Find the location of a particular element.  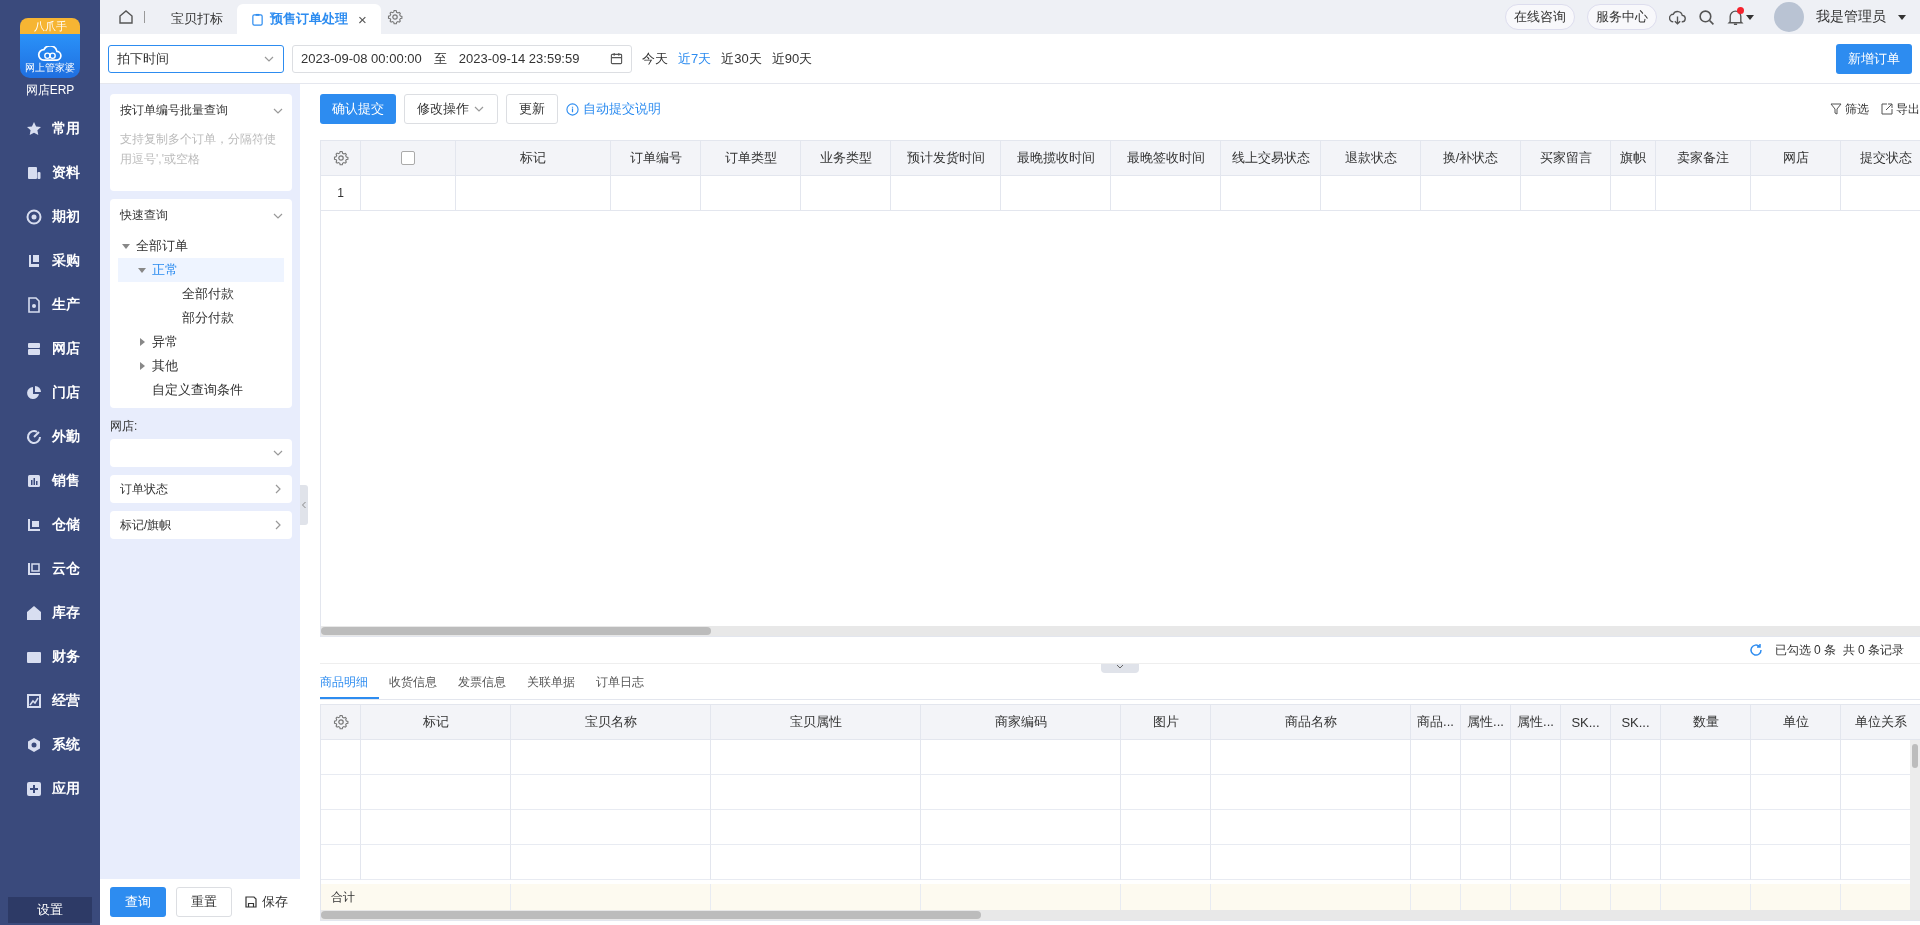

nav-item: 网店 is located at coordinates (50, 349).